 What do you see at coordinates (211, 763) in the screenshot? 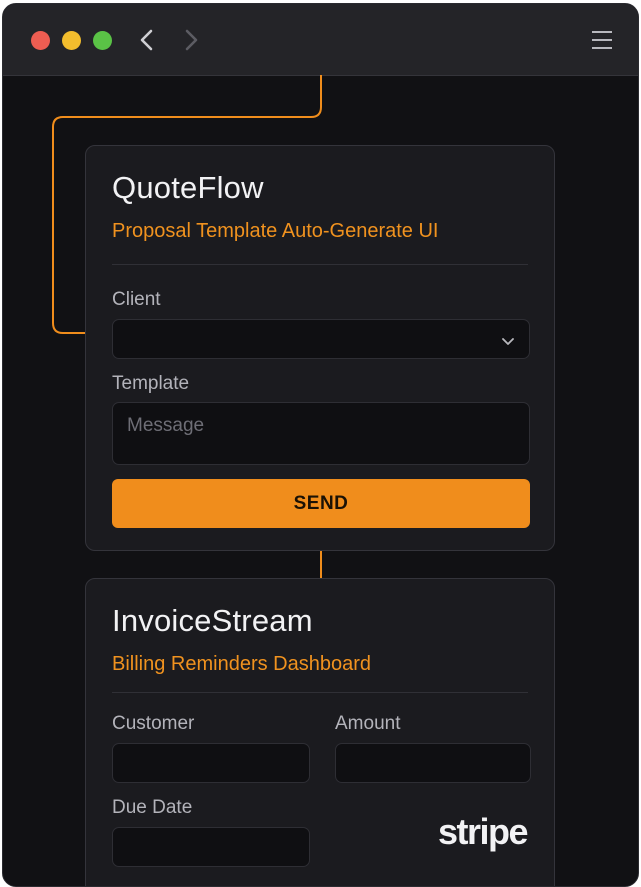
I see `customer-input` at bounding box center [211, 763].